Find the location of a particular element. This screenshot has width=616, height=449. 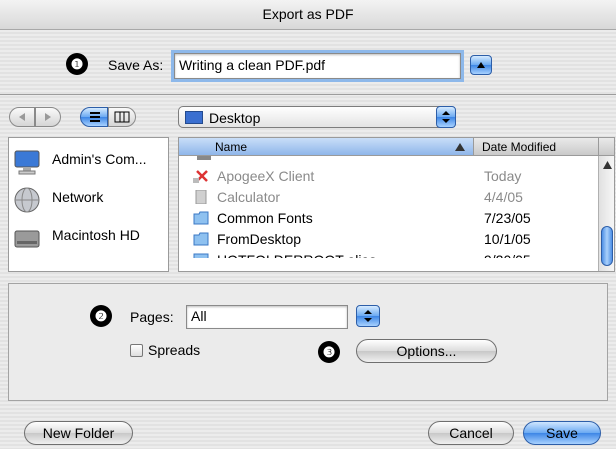

app-disabled-icon is located at coordinates (200, 176).